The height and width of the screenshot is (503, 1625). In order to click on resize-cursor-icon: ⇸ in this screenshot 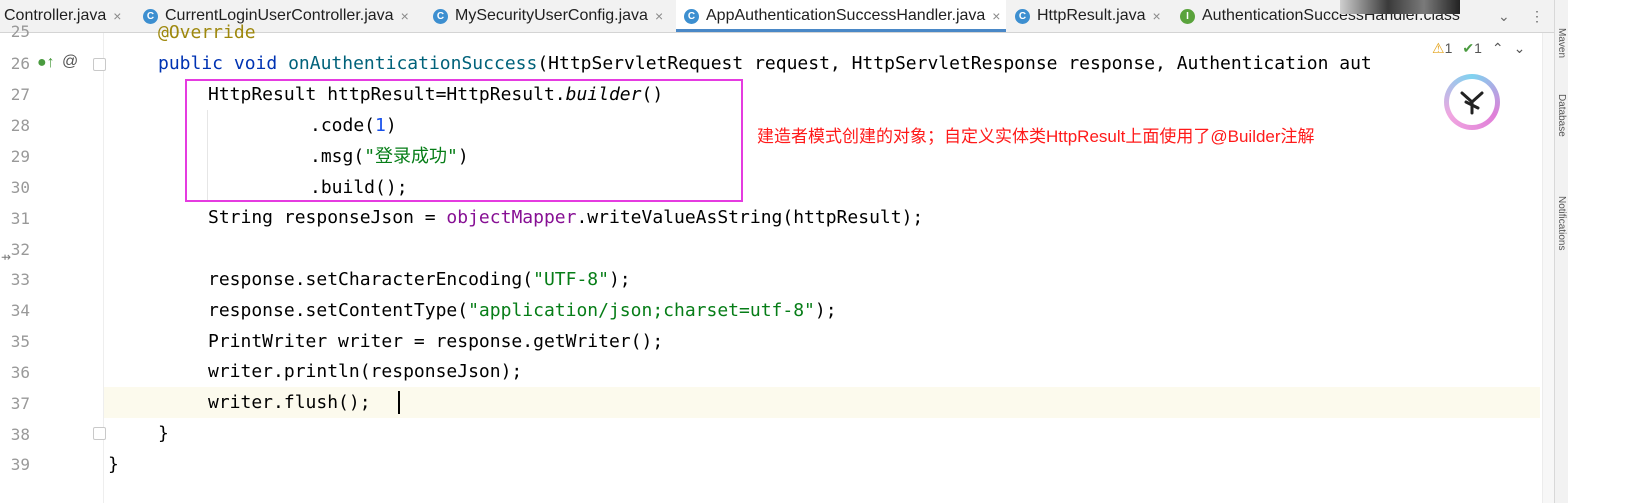, I will do `click(6, 257)`.